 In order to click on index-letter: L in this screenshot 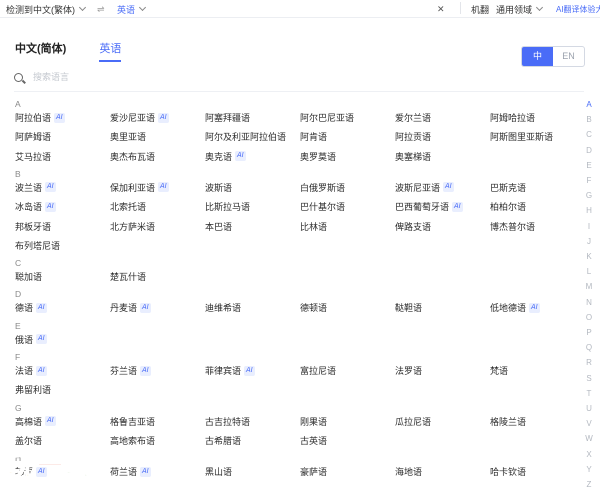, I will do `click(589, 271)`.